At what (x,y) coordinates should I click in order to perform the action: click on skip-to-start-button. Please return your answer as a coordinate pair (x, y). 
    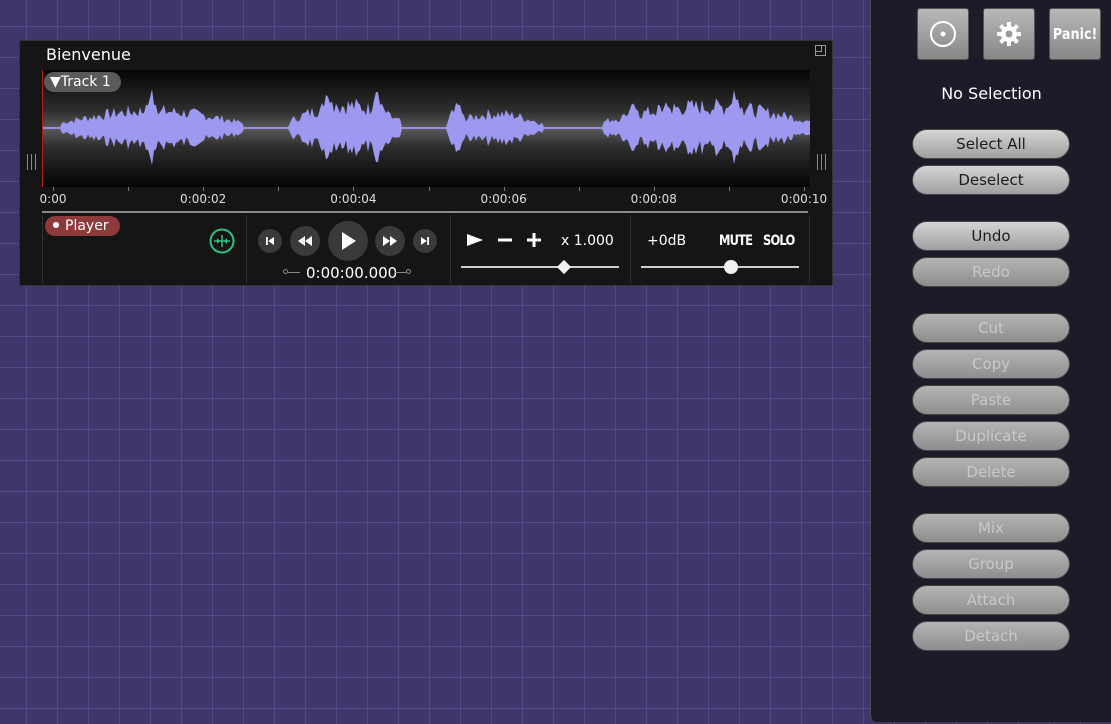
    Looking at the image, I should click on (270, 241).